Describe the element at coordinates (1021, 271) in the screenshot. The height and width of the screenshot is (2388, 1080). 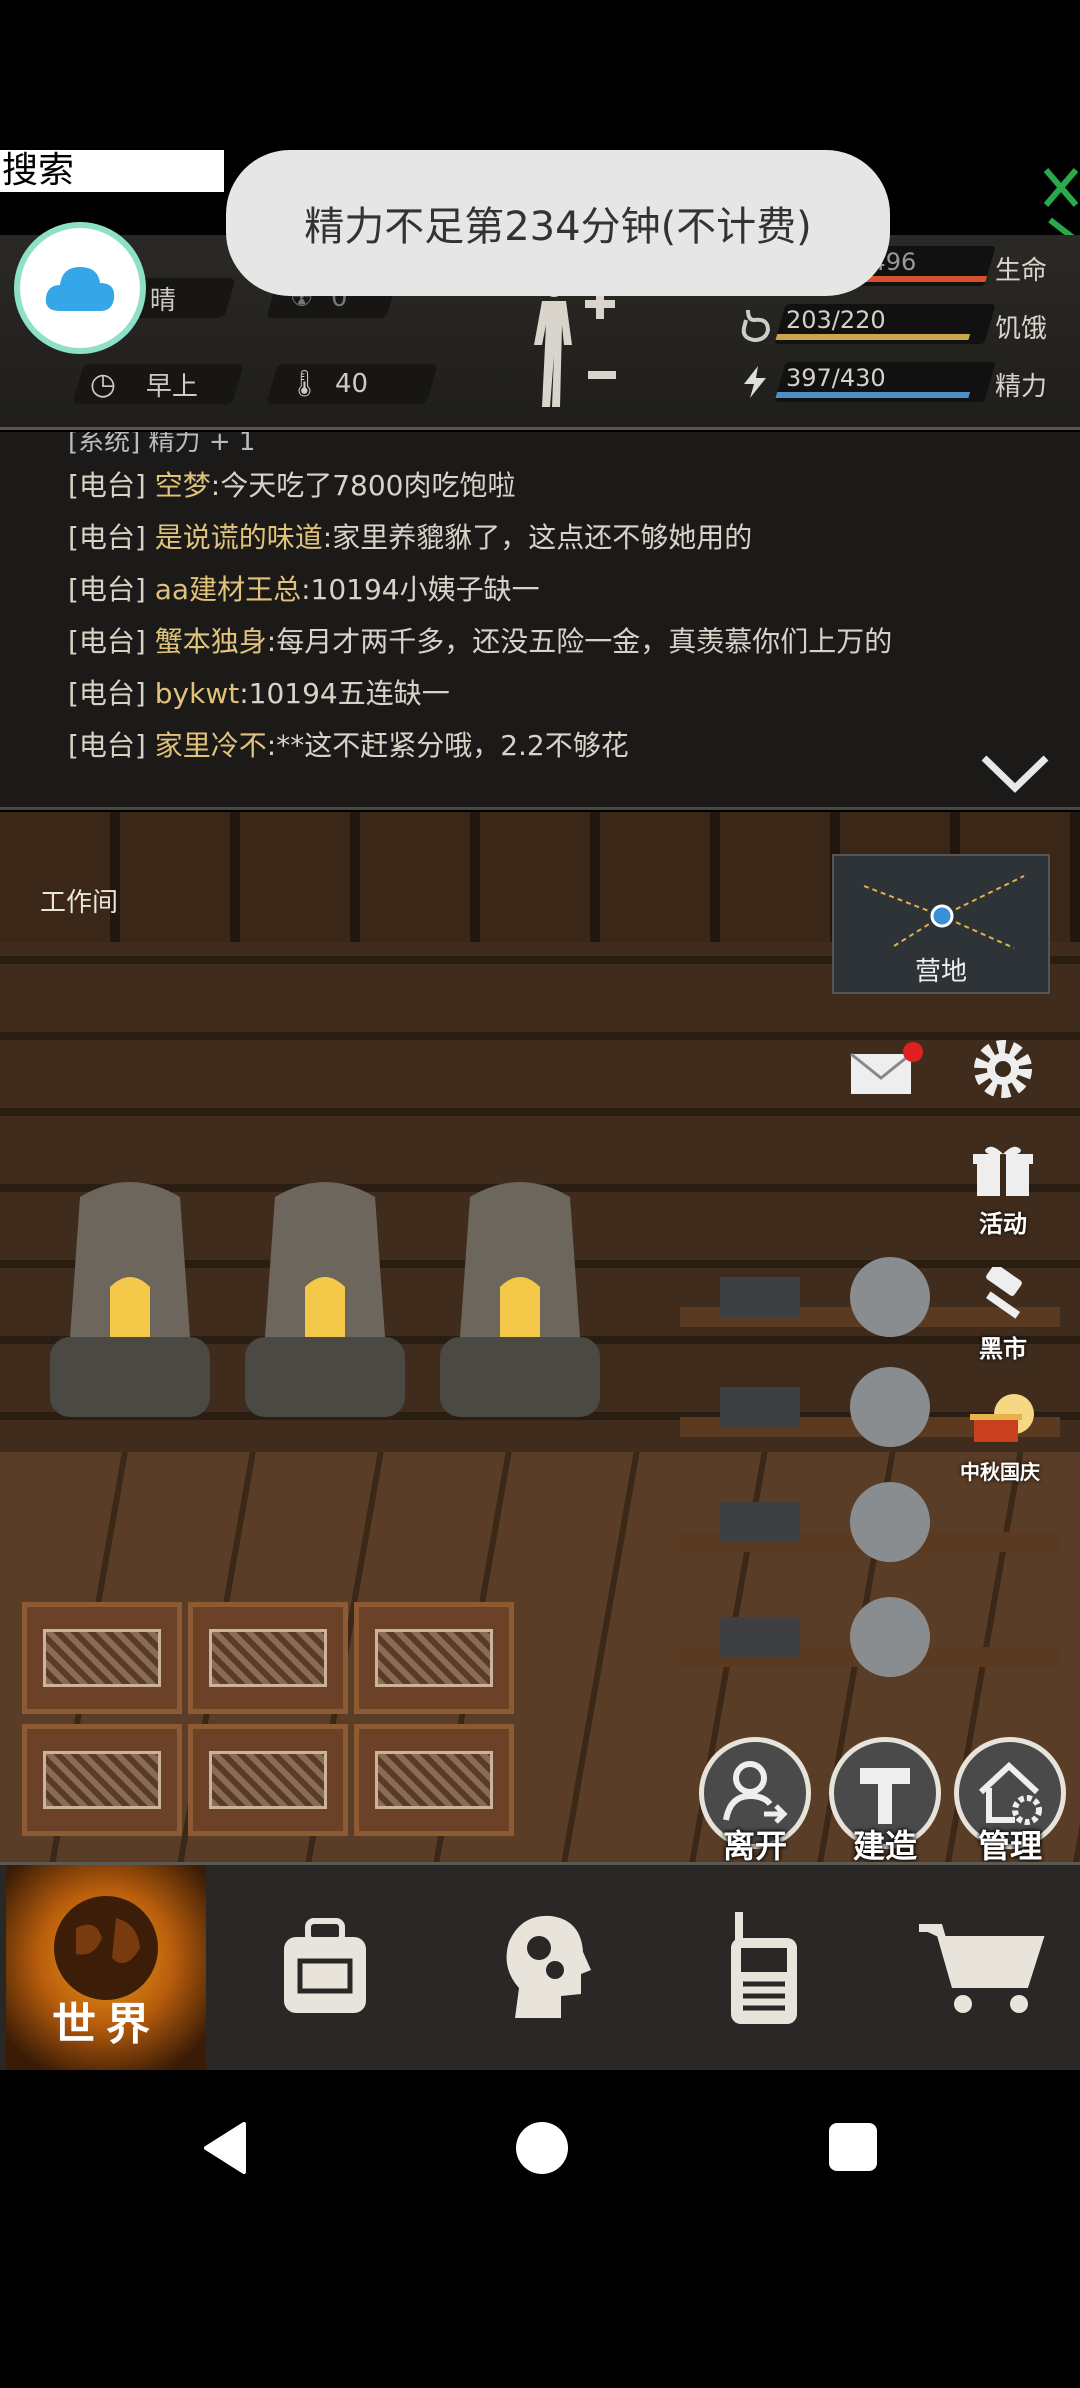
I see `health-label: 生命` at that location.